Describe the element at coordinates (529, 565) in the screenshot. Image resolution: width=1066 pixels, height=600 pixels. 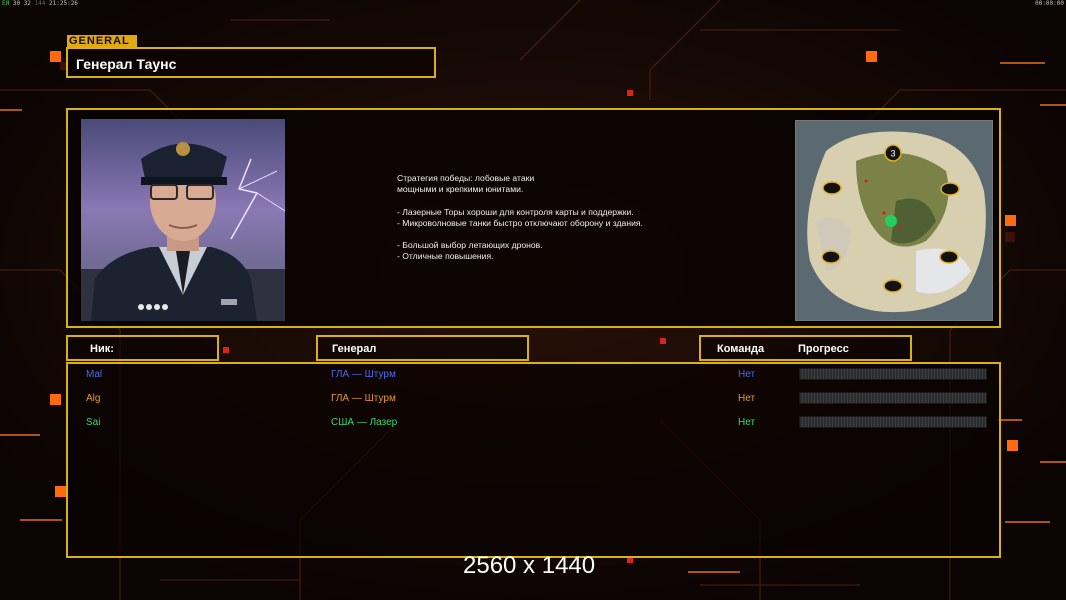
I see `resolution-overlay: 2560 x 1440` at that location.